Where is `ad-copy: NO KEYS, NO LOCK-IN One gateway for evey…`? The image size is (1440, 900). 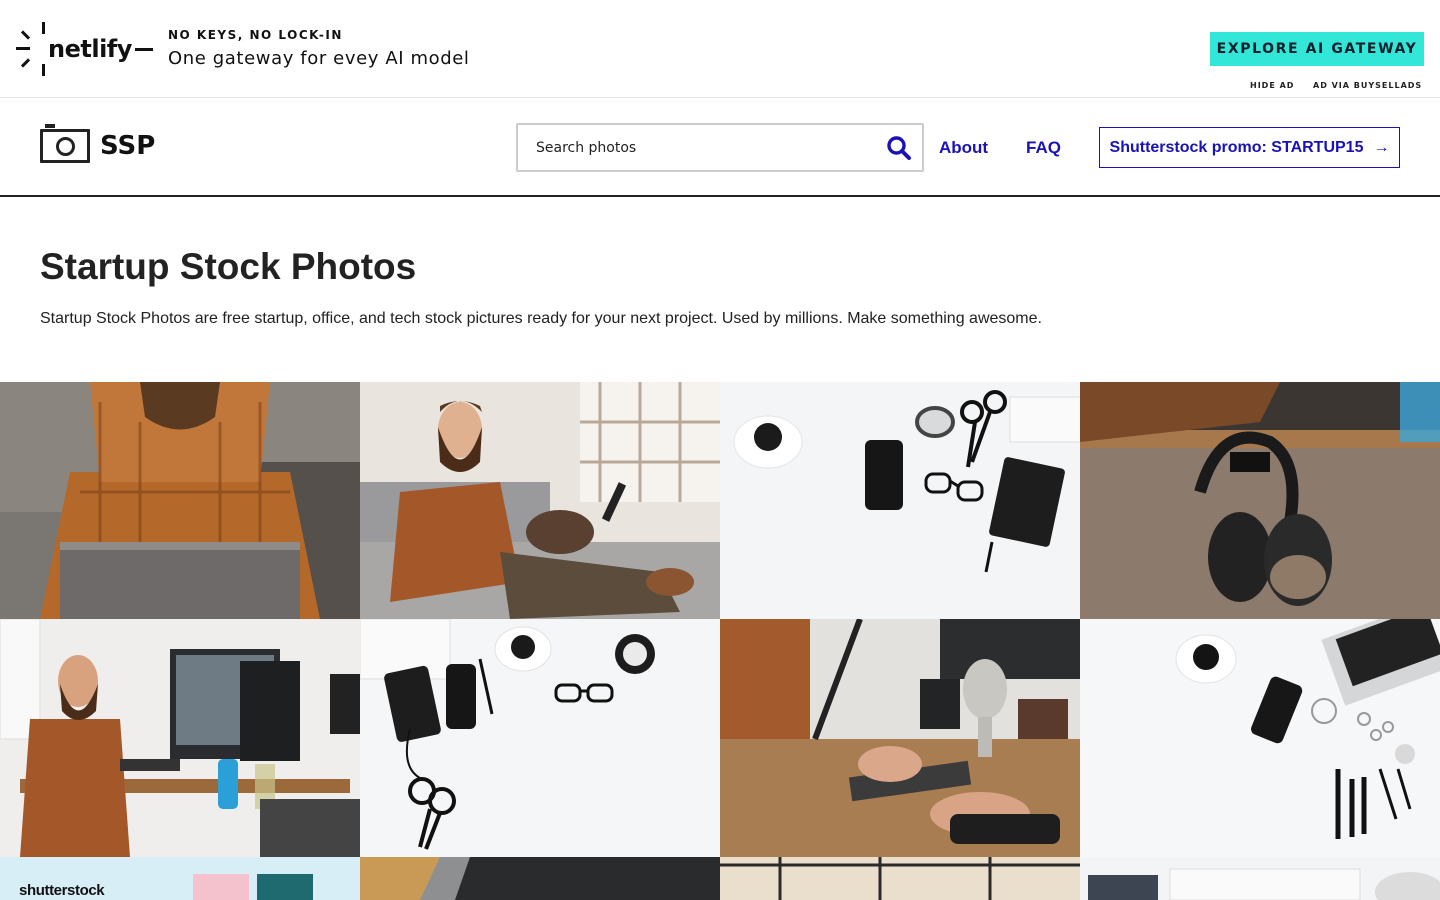
ad-copy: NO KEYS, NO LOCK-IN One gateway for evey… is located at coordinates (319, 48).